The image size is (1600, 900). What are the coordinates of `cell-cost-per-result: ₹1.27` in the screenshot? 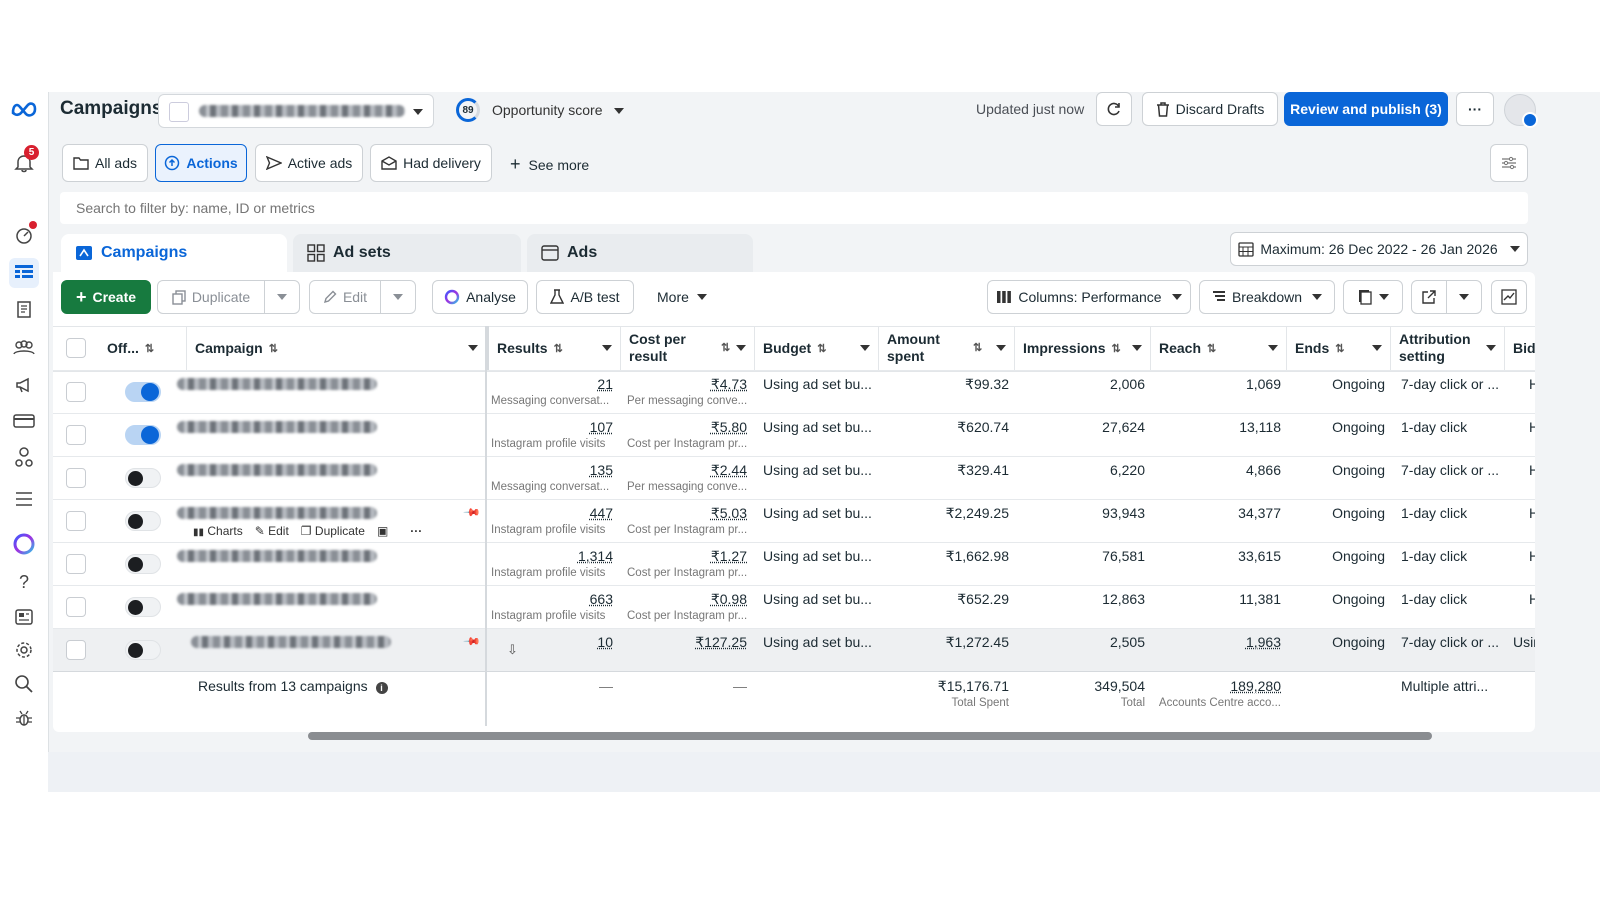 It's located at (684, 556).